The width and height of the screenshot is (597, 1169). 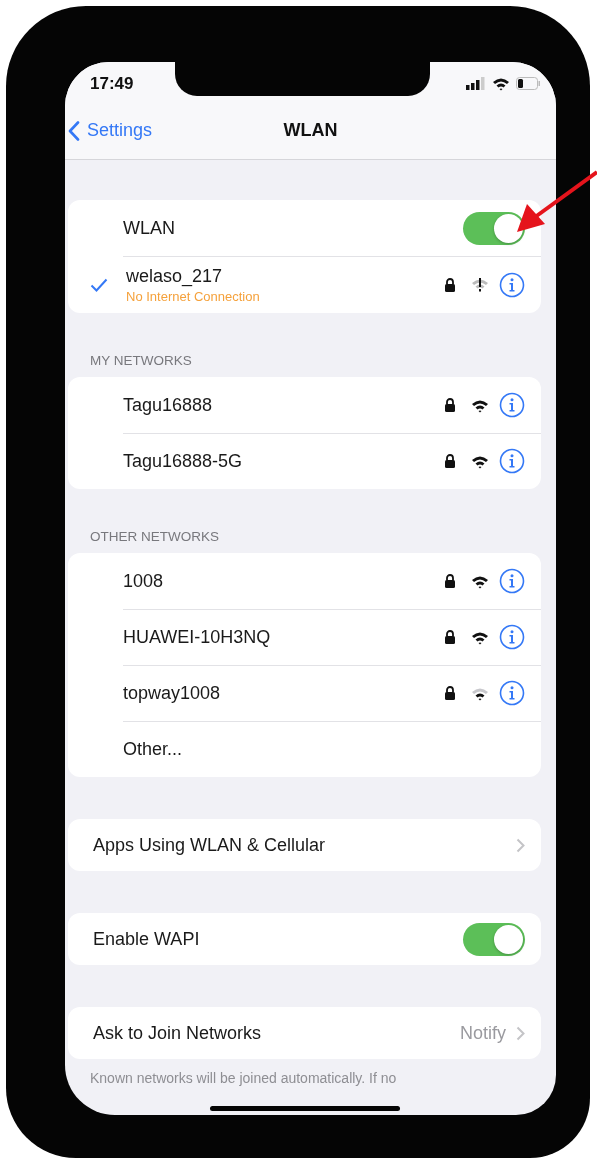 I want to click on network-name: Tagu16888, so click(x=283, y=405).